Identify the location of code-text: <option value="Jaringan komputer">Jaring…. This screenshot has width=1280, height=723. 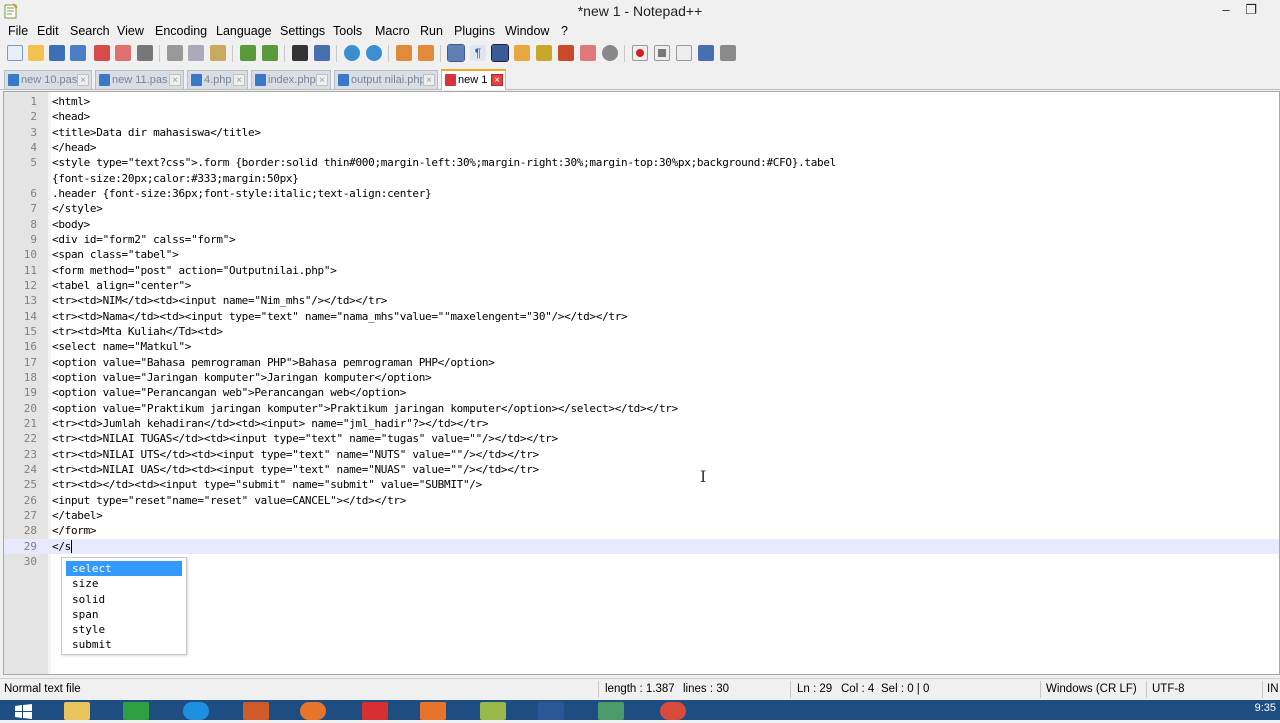
(242, 377).